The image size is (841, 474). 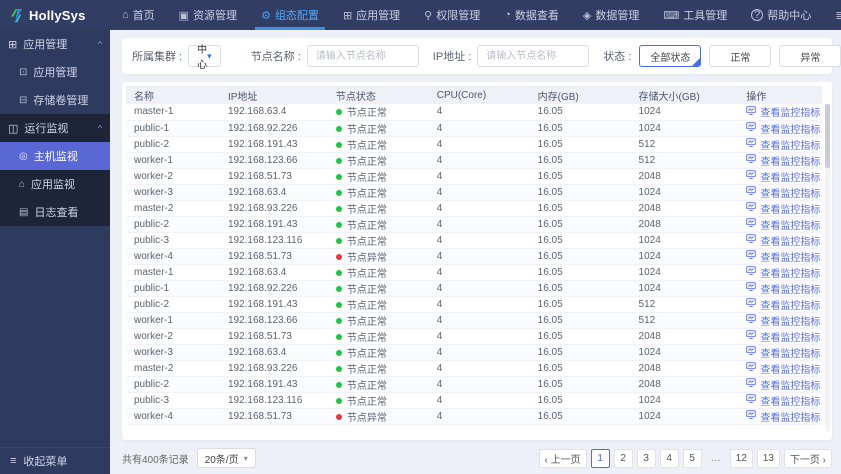 What do you see at coordinates (562, 458) in the screenshot?
I see `prev-page-button: ‹ 上一页` at bounding box center [562, 458].